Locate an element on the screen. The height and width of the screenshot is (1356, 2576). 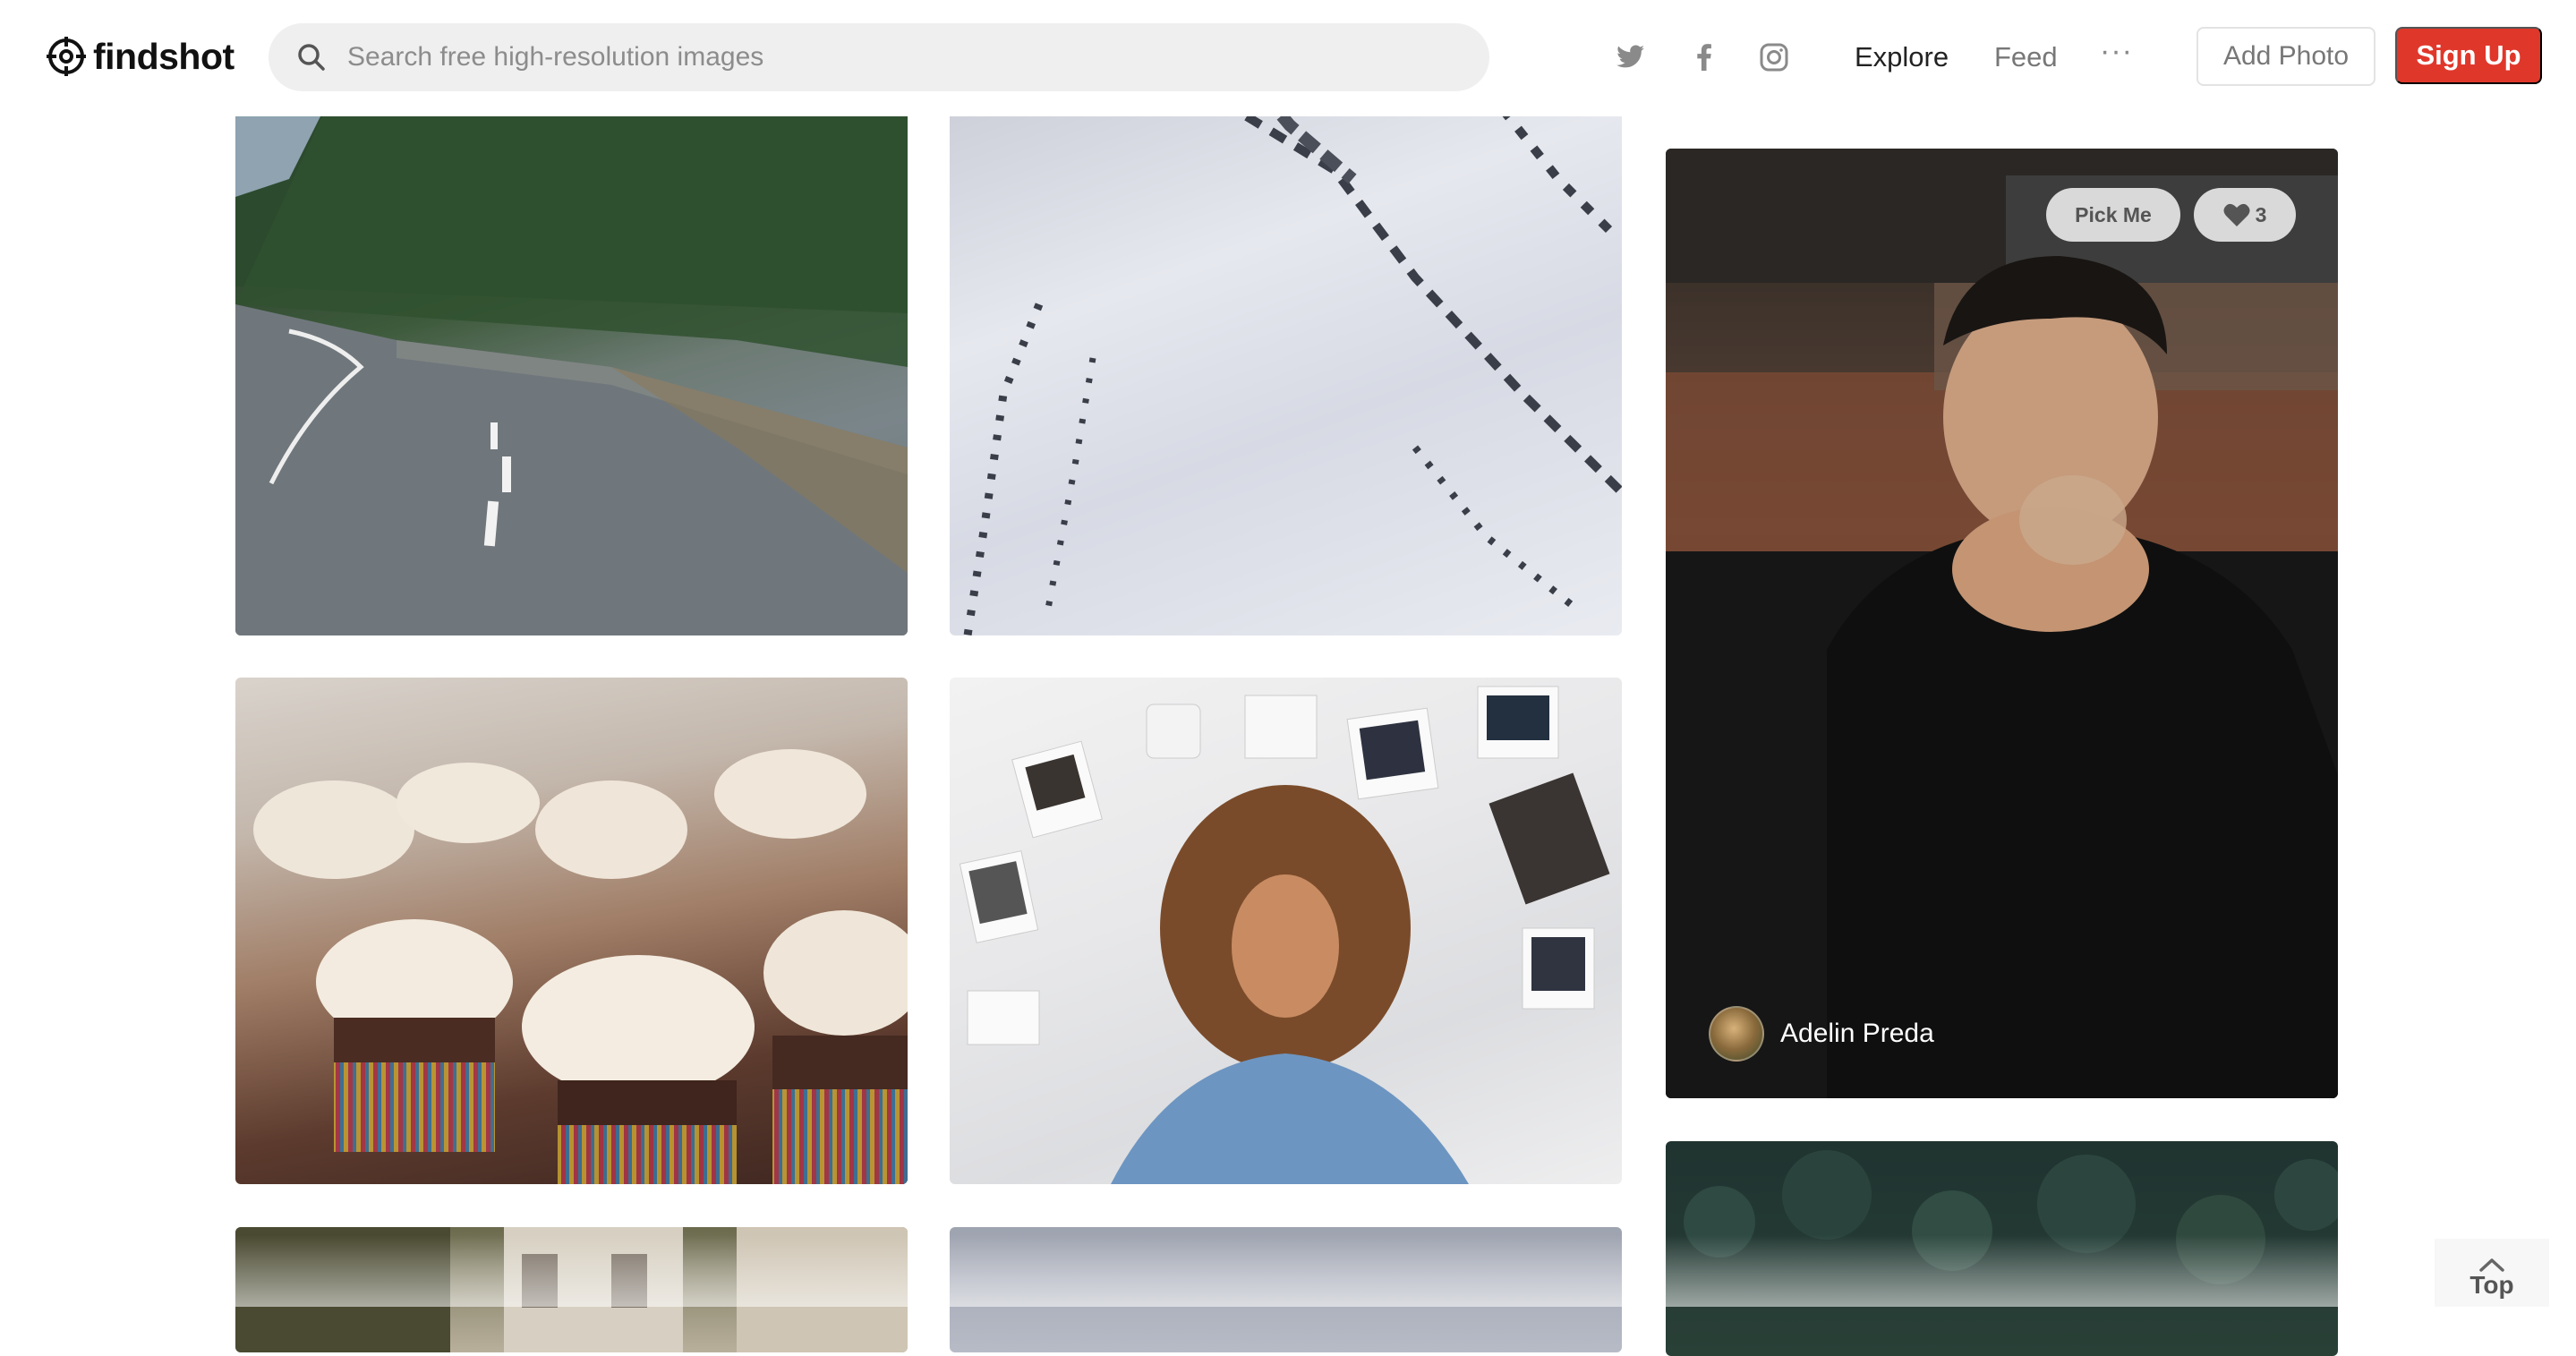
photo-cupcakes is located at coordinates (571, 931).